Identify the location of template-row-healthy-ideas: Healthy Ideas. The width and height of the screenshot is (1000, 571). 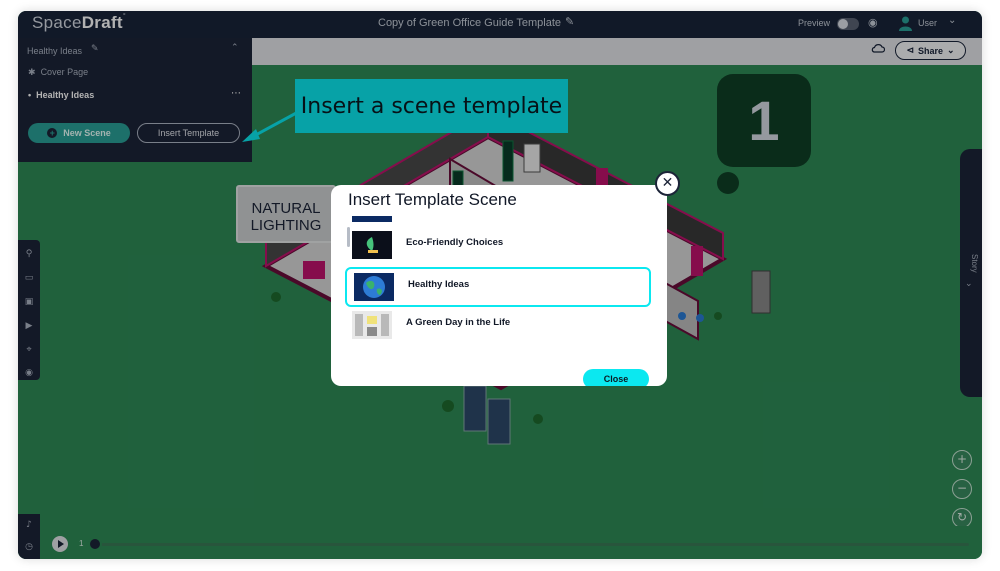
(498, 287).